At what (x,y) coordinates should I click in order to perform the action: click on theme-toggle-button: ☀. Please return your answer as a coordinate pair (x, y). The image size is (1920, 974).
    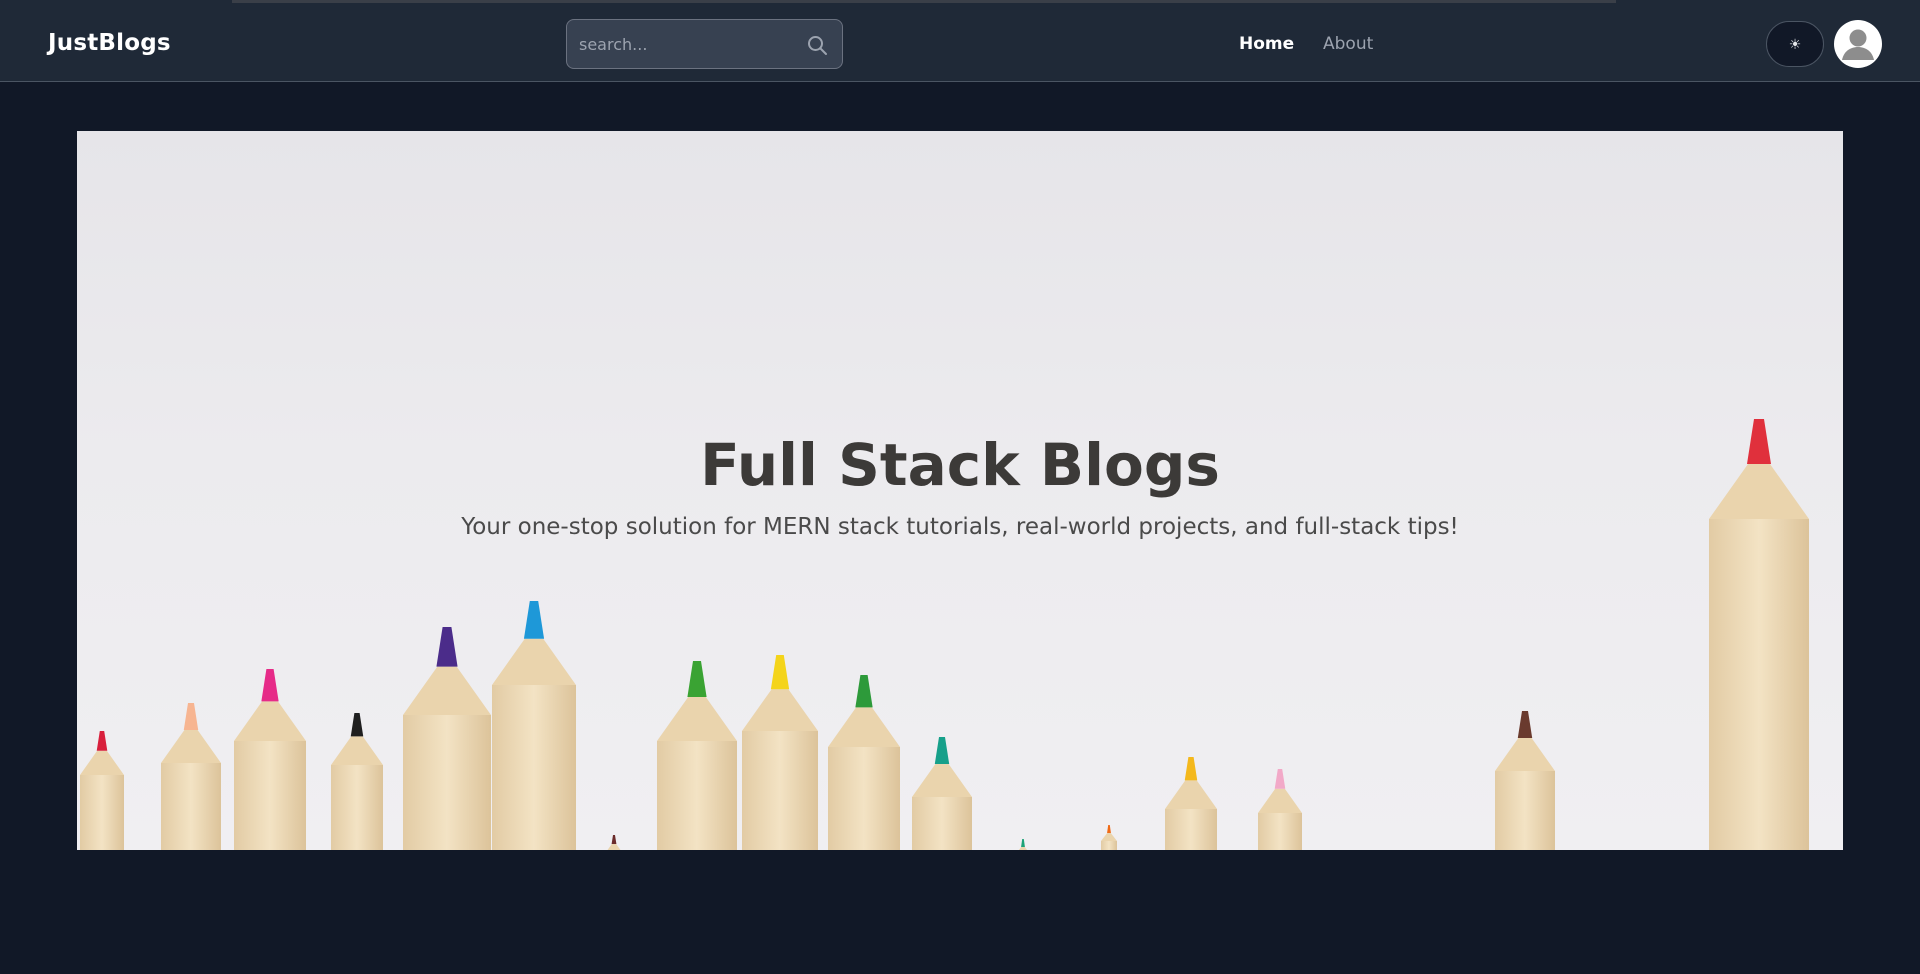
    Looking at the image, I should click on (1795, 44).